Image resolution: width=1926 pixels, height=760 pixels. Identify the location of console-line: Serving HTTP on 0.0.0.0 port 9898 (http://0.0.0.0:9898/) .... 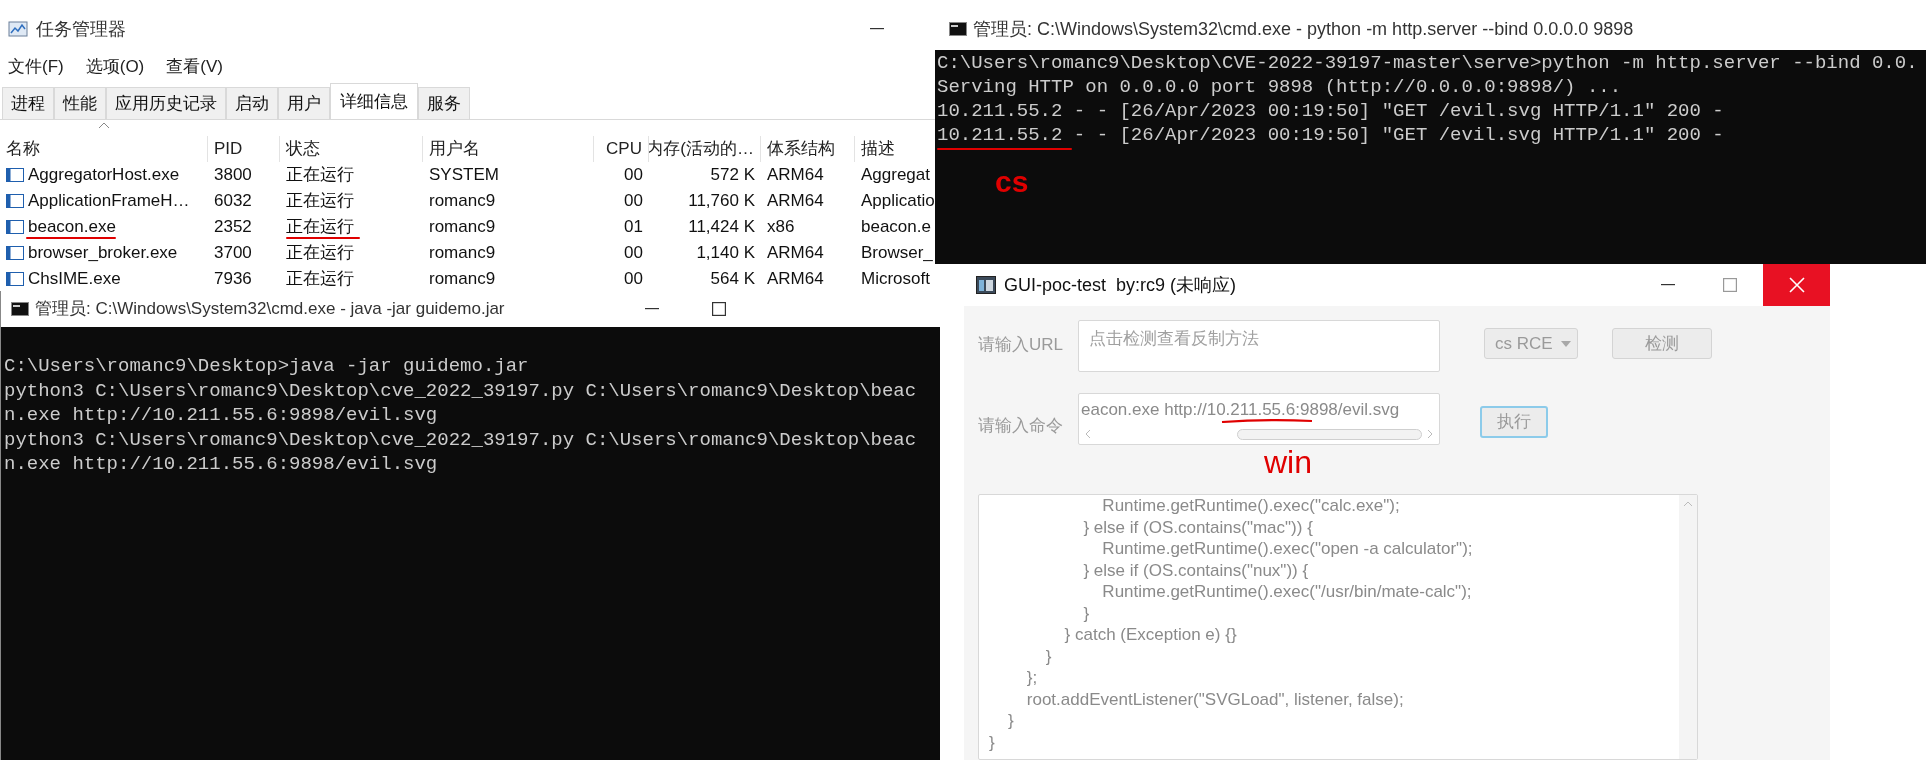
(1279, 87).